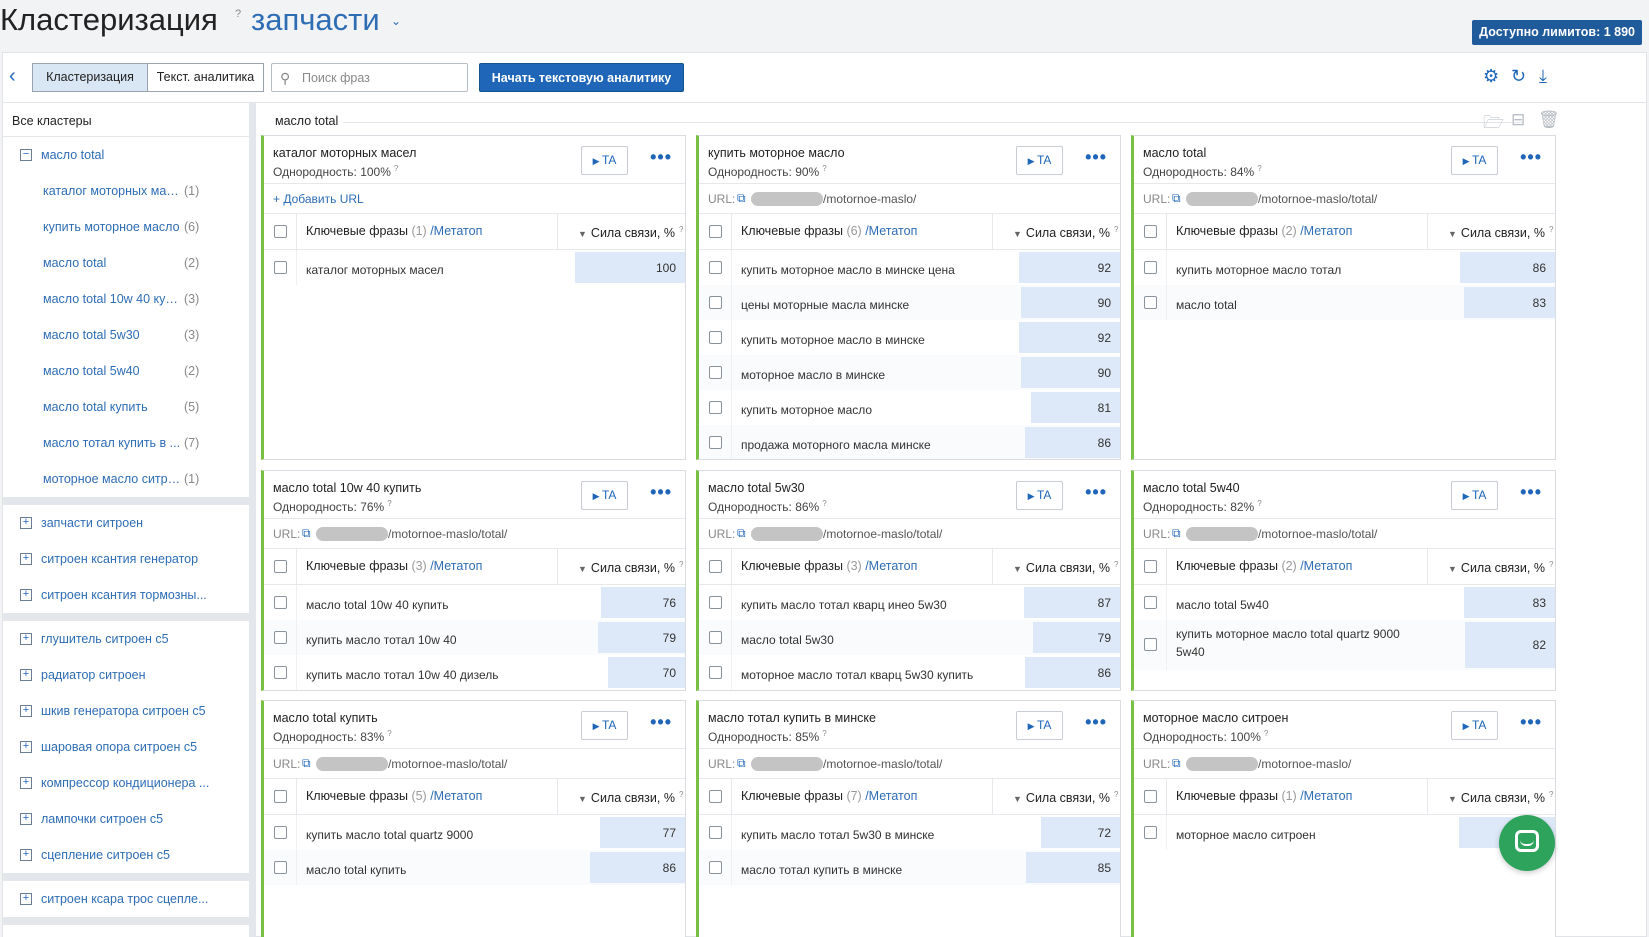 Image resolution: width=1649 pixels, height=937 pixels. I want to click on project-selector: запчасти, so click(315, 20).